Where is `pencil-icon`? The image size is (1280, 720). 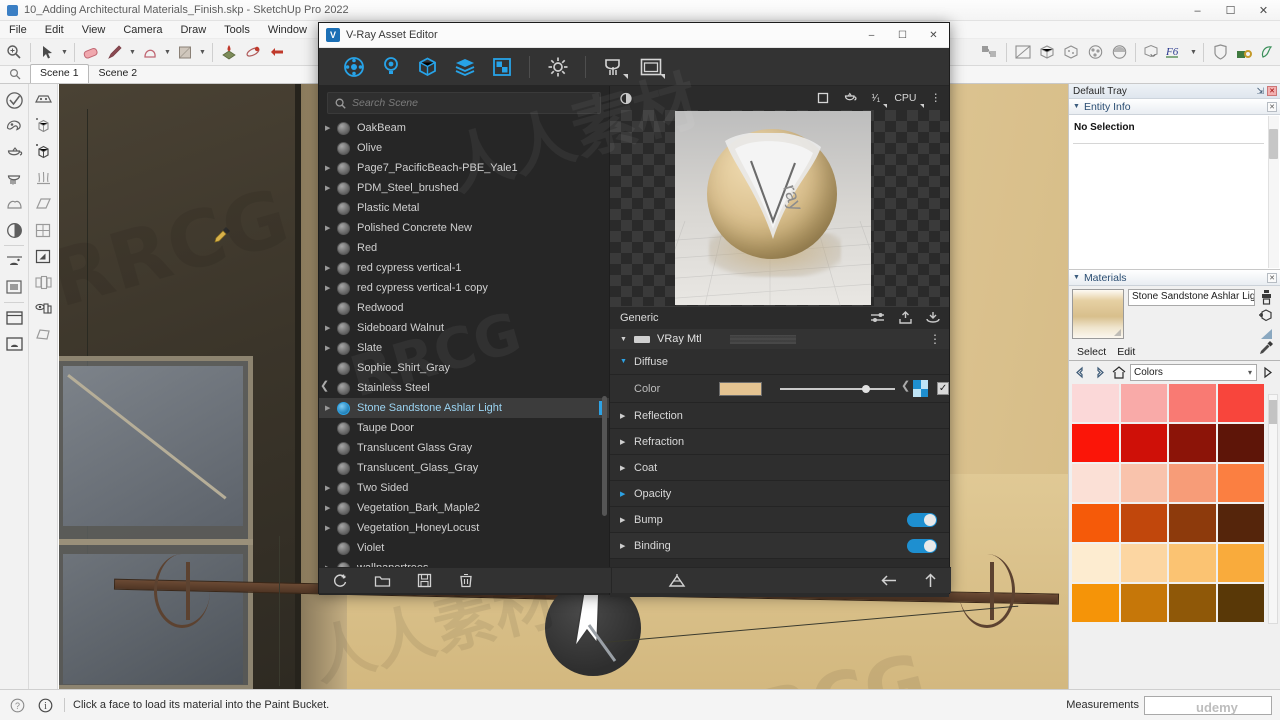
pencil-icon is located at coordinates (115, 52).